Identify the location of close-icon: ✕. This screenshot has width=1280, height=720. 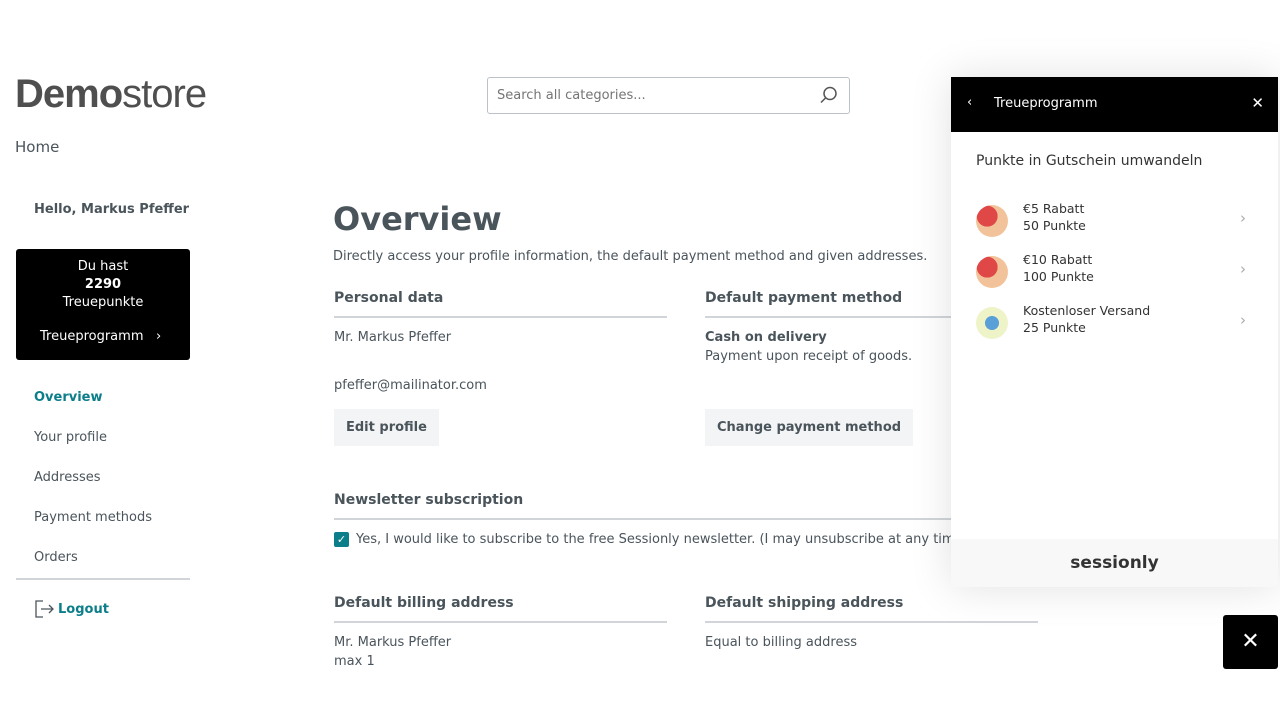
(1257, 103).